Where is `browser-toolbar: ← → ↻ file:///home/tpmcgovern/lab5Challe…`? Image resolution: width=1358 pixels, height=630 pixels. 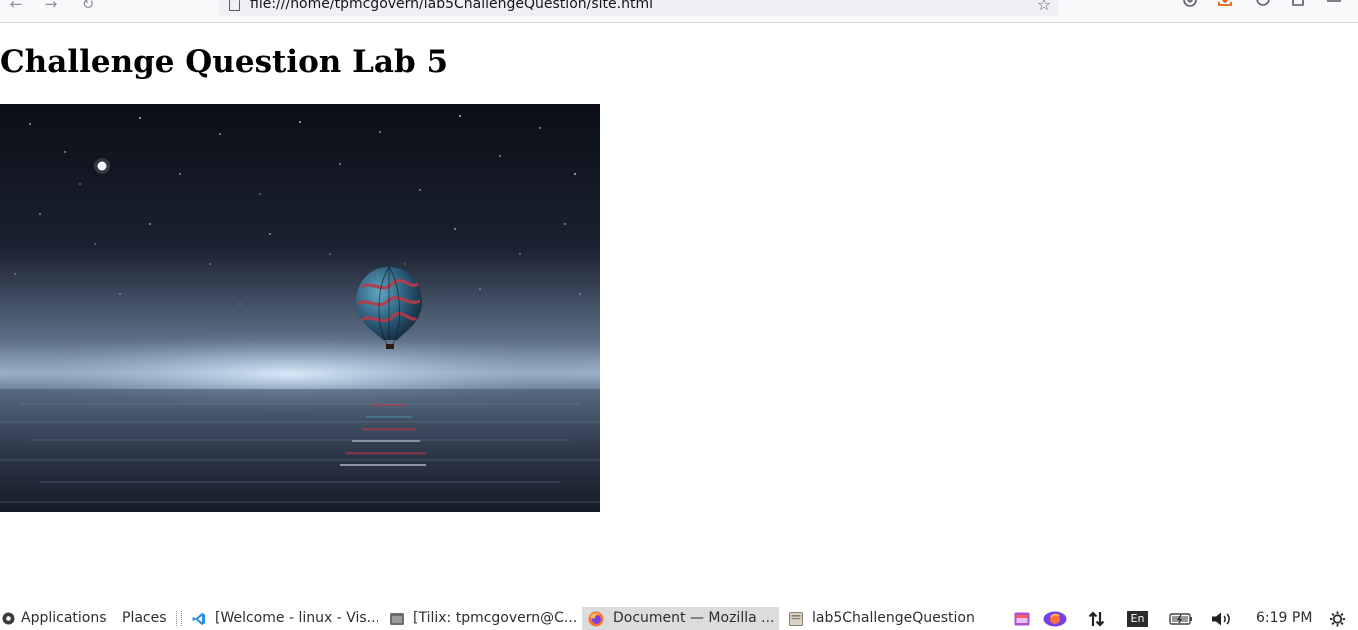 browser-toolbar: ← → ↻ file:///home/tpmcgovern/lab5Challe… is located at coordinates (679, 11).